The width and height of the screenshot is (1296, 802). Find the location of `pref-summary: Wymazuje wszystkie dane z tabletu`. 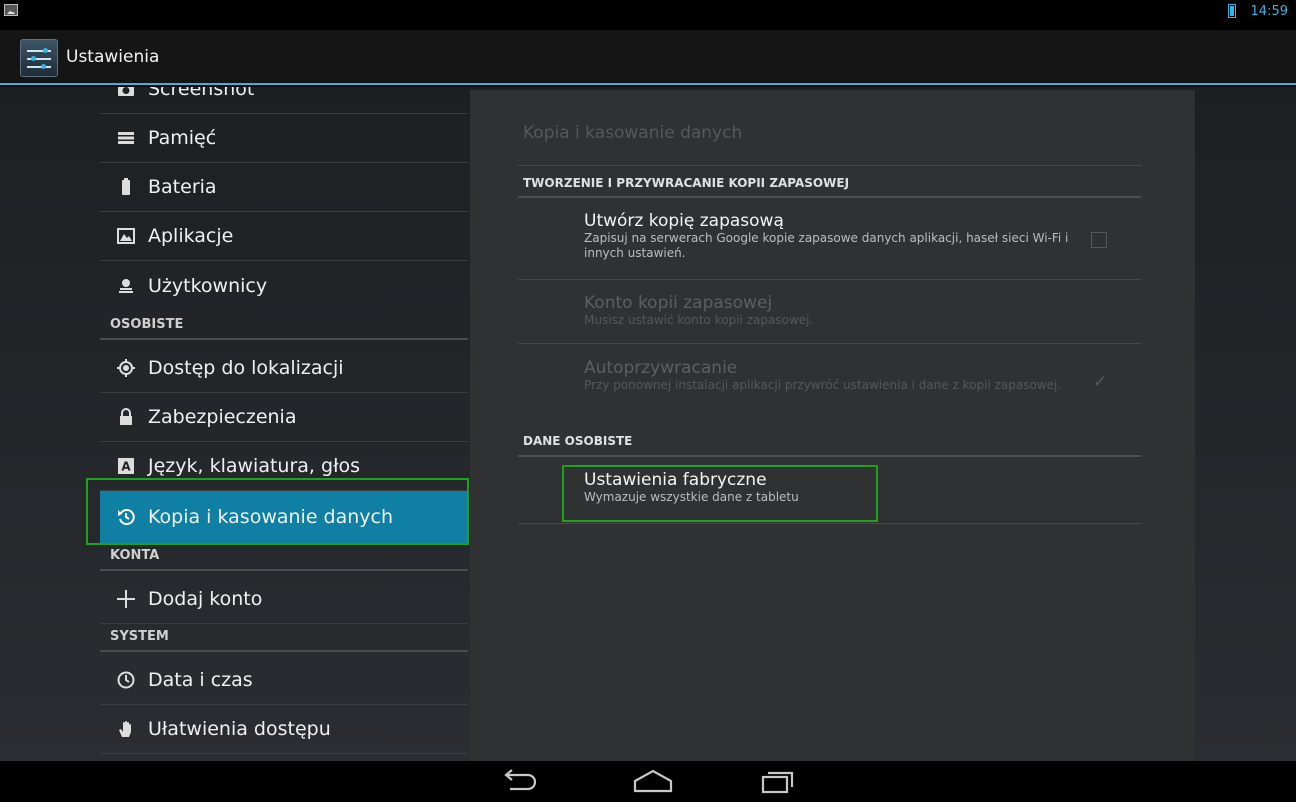

pref-summary: Wymazuje wszystkie dane z tabletu is located at coordinates (691, 497).